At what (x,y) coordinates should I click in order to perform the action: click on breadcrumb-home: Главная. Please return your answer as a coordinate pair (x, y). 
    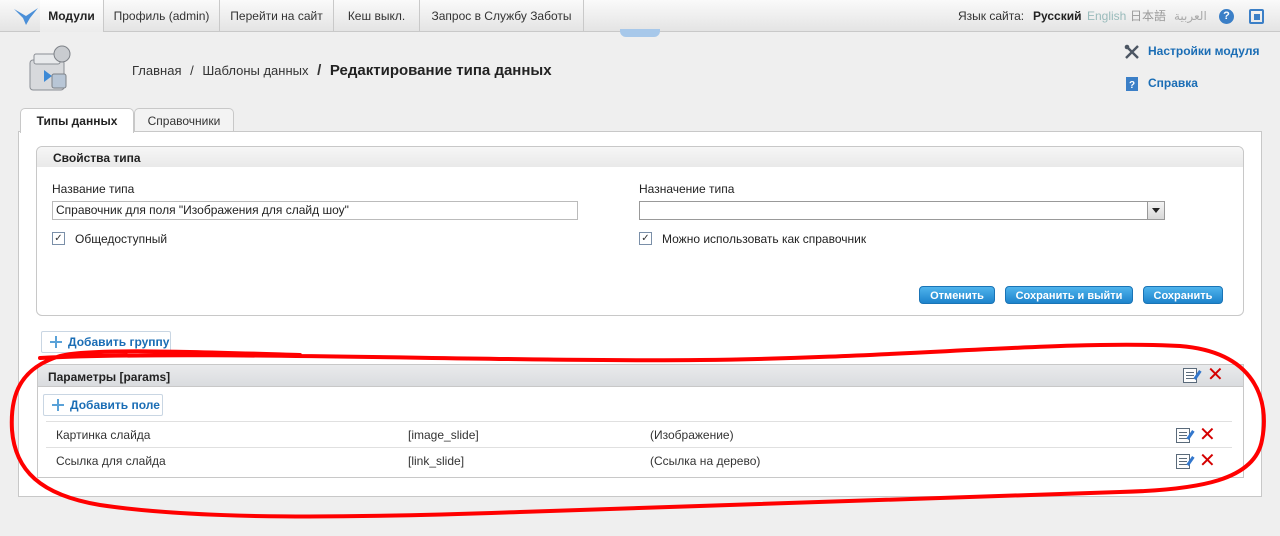
    Looking at the image, I should click on (156, 70).